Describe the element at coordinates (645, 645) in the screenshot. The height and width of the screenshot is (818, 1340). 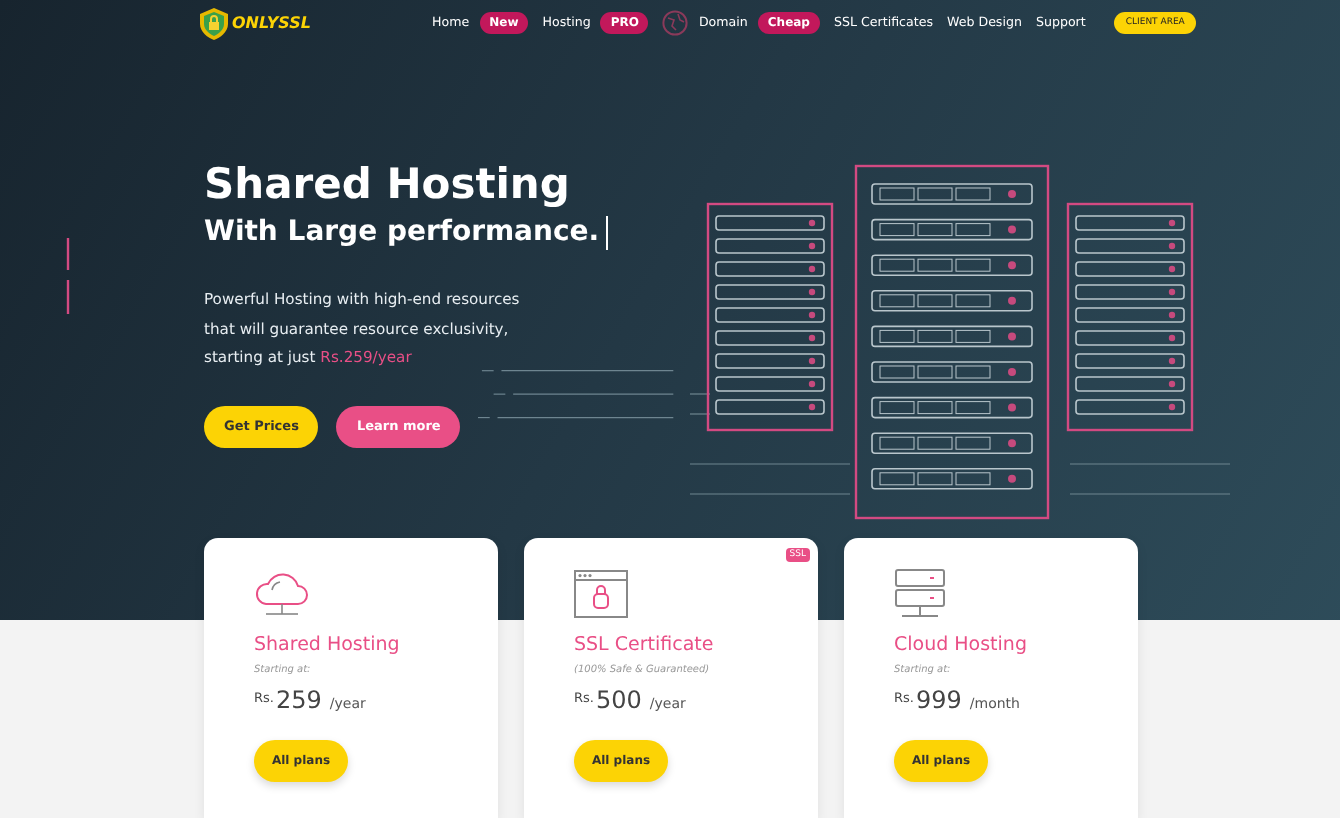
I see `plan-title: SSL Certificate` at that location.